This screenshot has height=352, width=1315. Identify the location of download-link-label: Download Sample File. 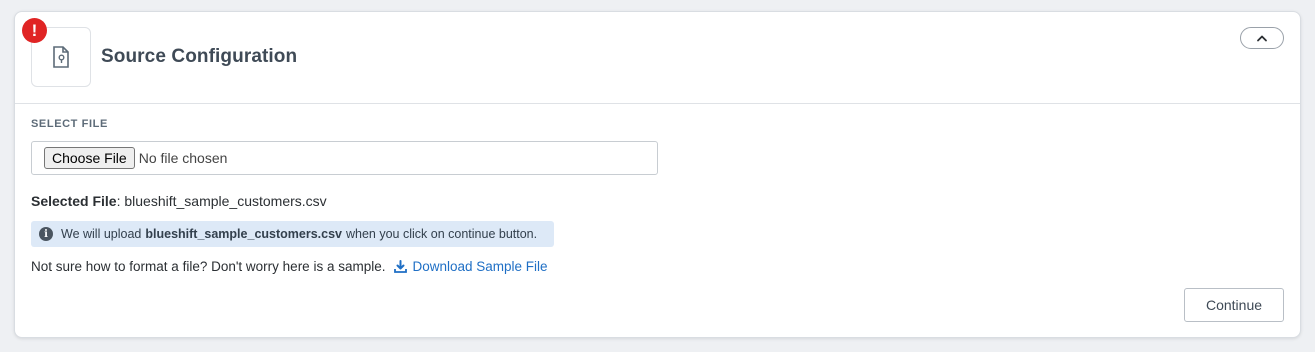
(480, 266).